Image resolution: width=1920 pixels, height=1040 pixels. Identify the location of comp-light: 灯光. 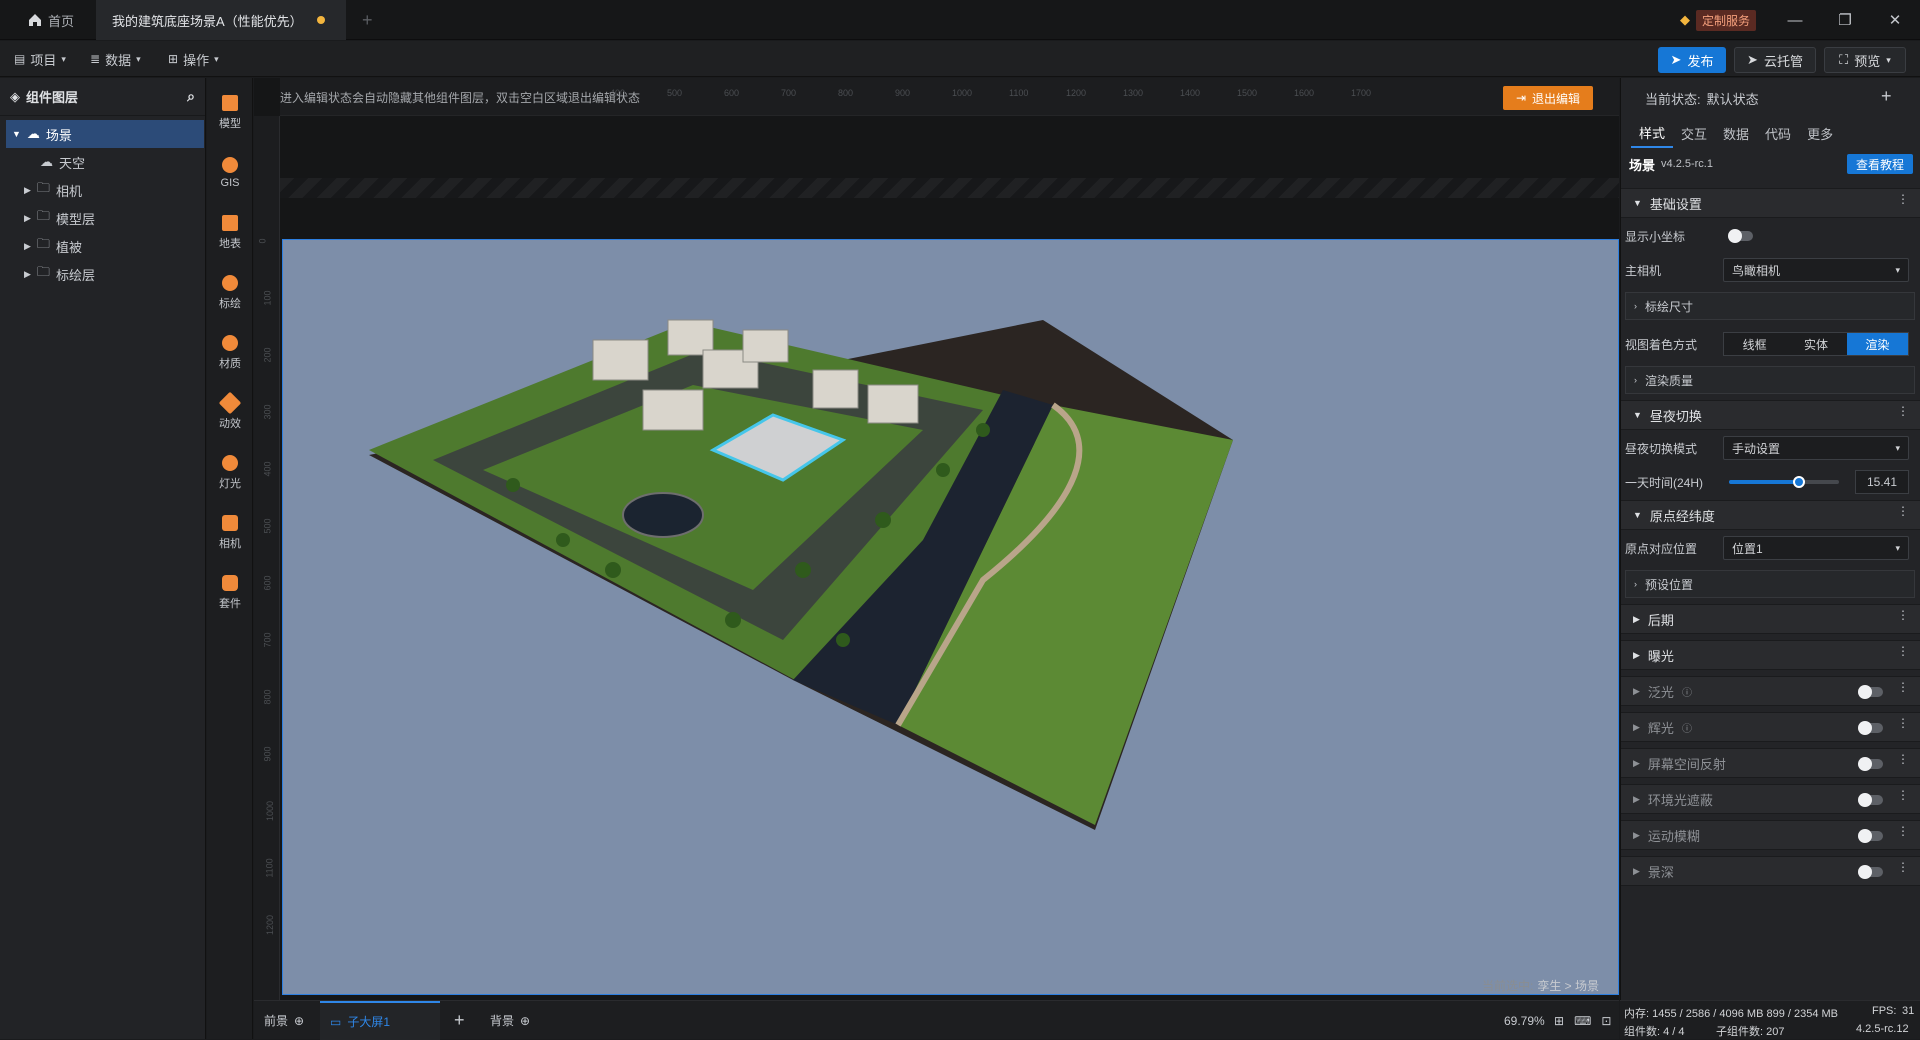
(230, 473).